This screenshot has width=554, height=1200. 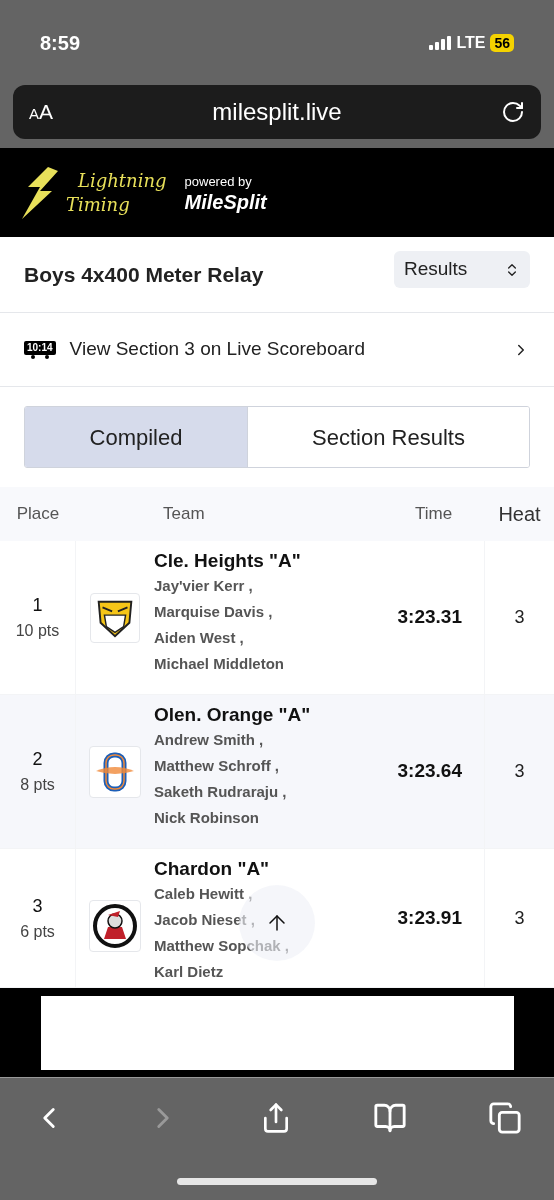 What do you see at coordinates (37, 785) in the screenshot?
I see `points-text: 8 pts` at bounding box center [37, 785].